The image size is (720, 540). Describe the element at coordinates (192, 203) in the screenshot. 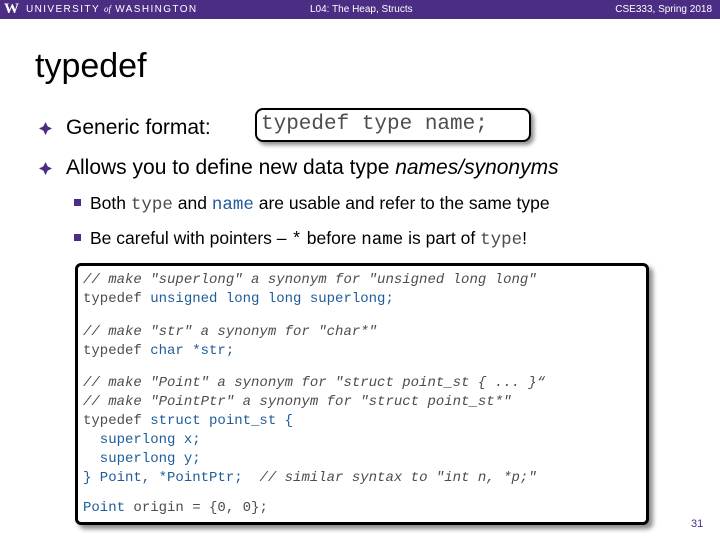

I see `sub-text: and` at that location.